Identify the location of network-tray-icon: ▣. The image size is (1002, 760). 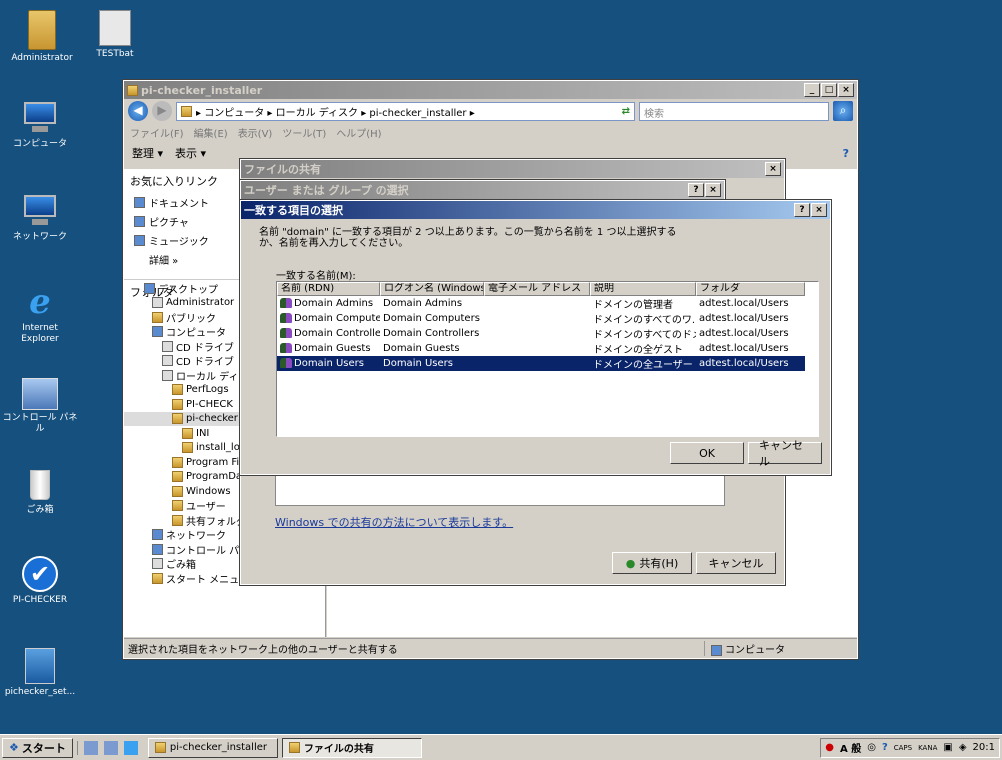
(947, 747).